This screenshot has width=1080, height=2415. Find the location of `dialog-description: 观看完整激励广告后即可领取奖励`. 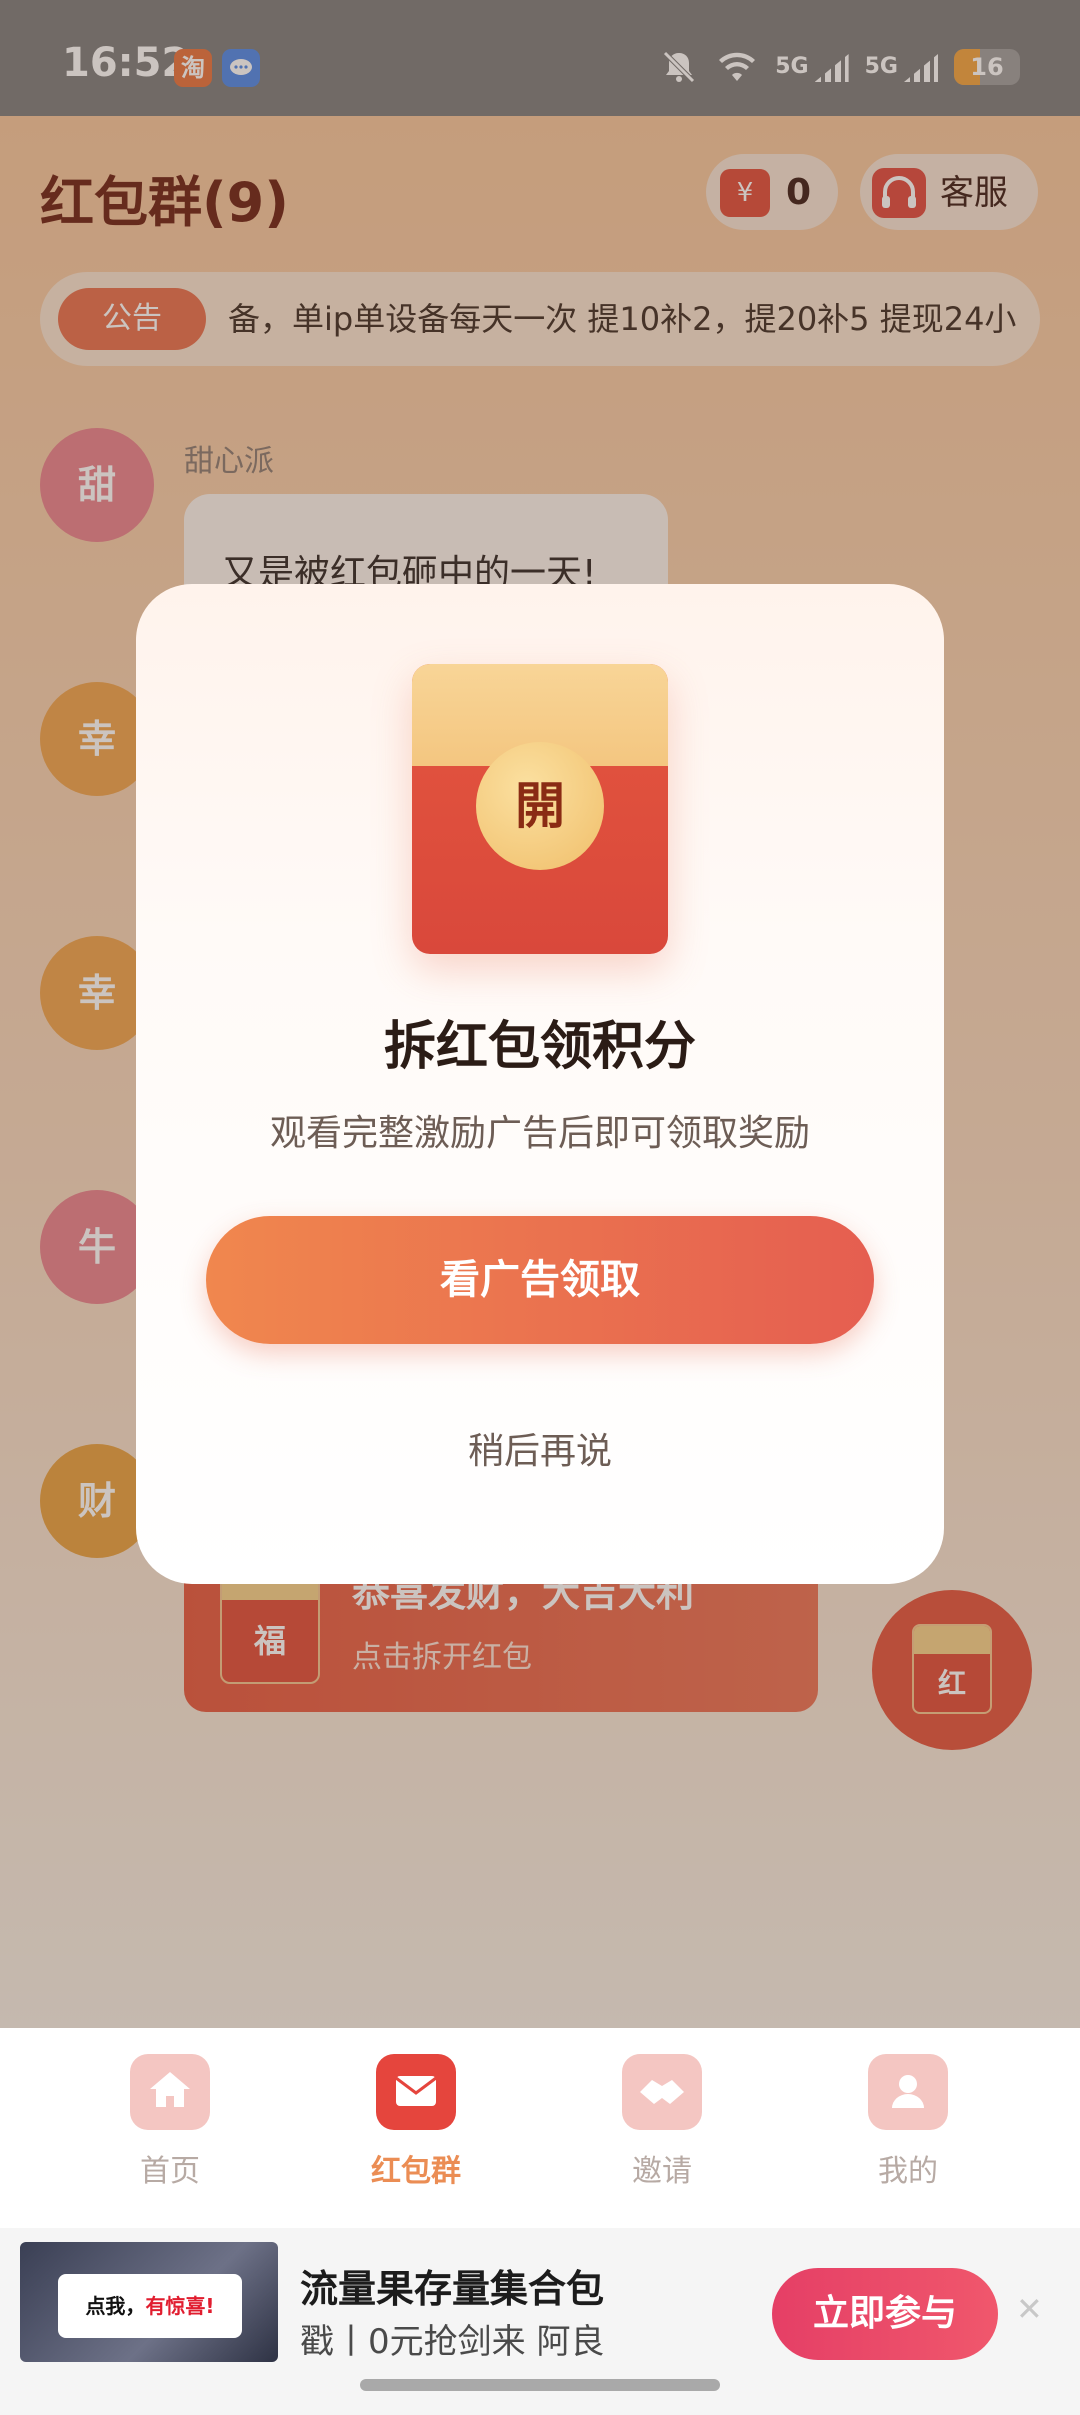

dialog-description: 观看完整激励广告后即可领取奖励 is located at coordinates (539, 1133).